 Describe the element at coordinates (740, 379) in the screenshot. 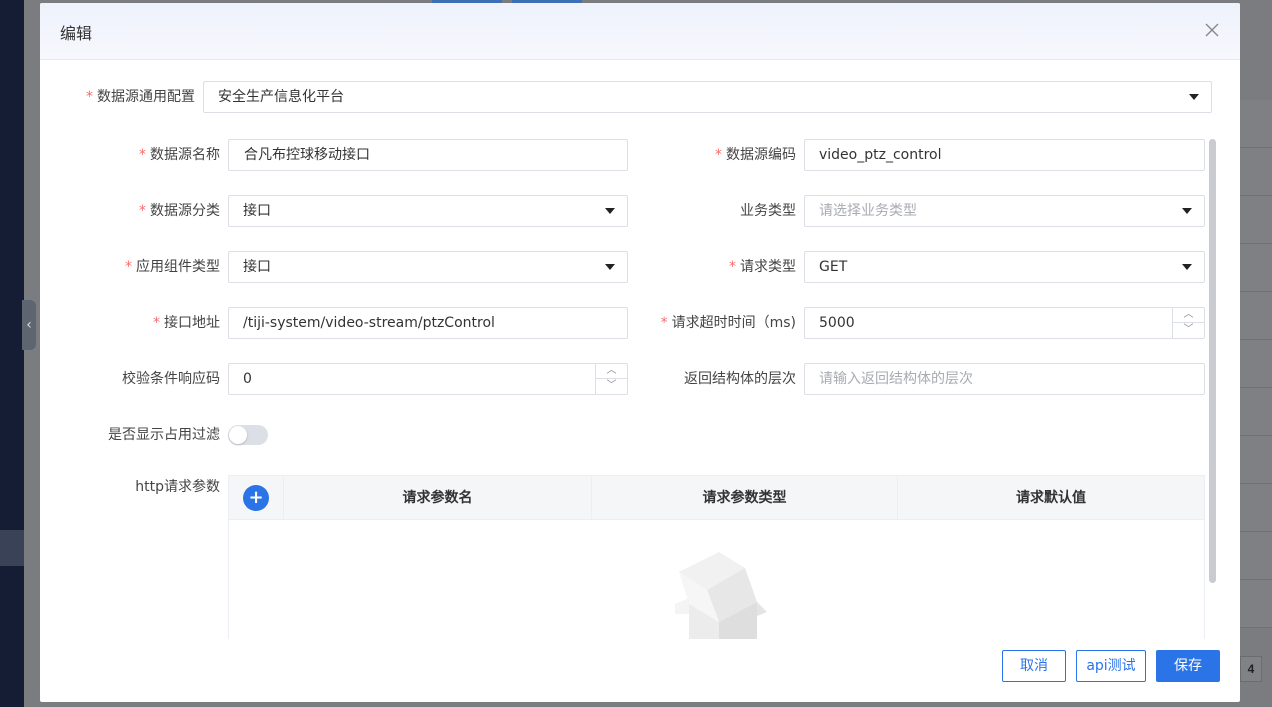

I see `structure-level-label: 返回结构体的层次` at that location.